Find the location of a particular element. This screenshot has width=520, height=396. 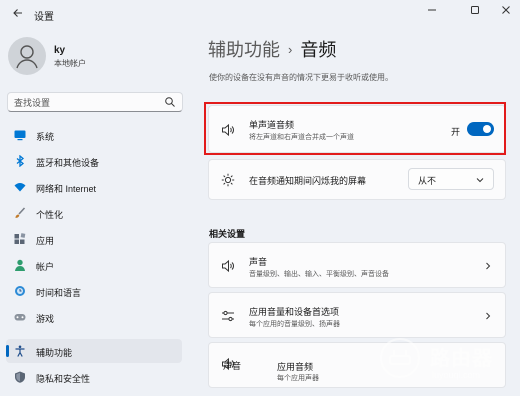

title-bar: 设置 is located at coordinates (260, 15).